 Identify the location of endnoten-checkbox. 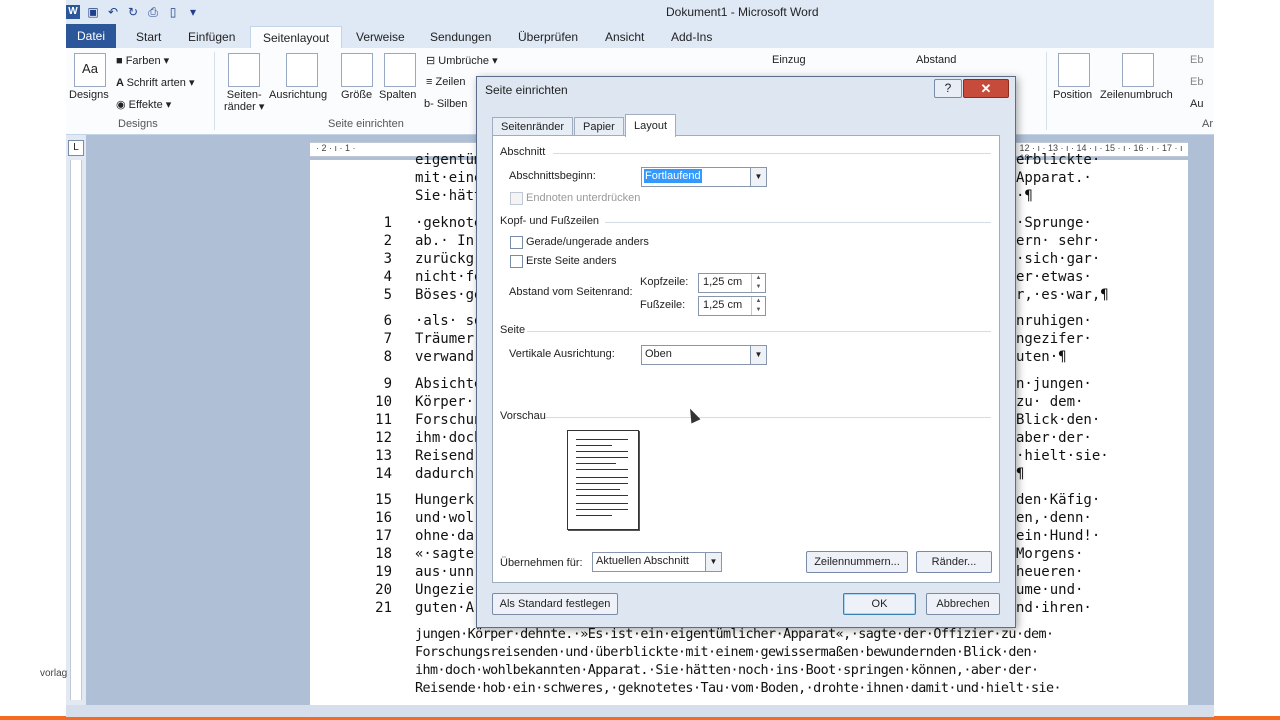
(516, 198).